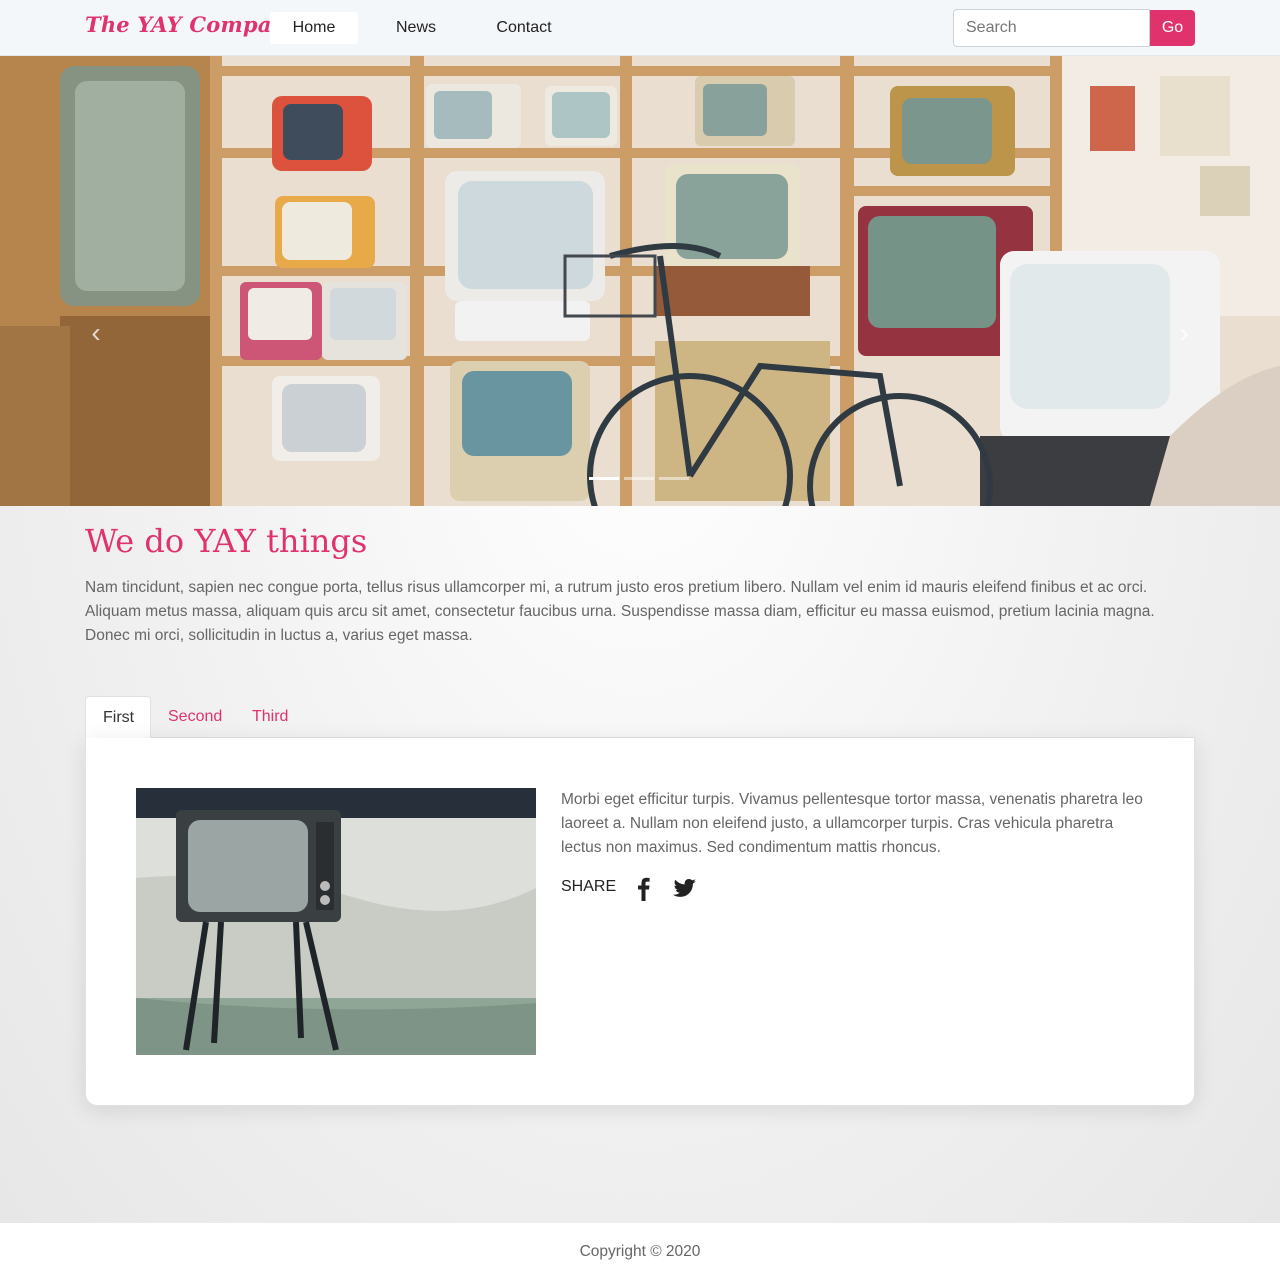 The image size is (1280, 1280). Describe the element at coordinates (226, 541) in the screenshot. I see `page-title: We do YAY things` at that location.